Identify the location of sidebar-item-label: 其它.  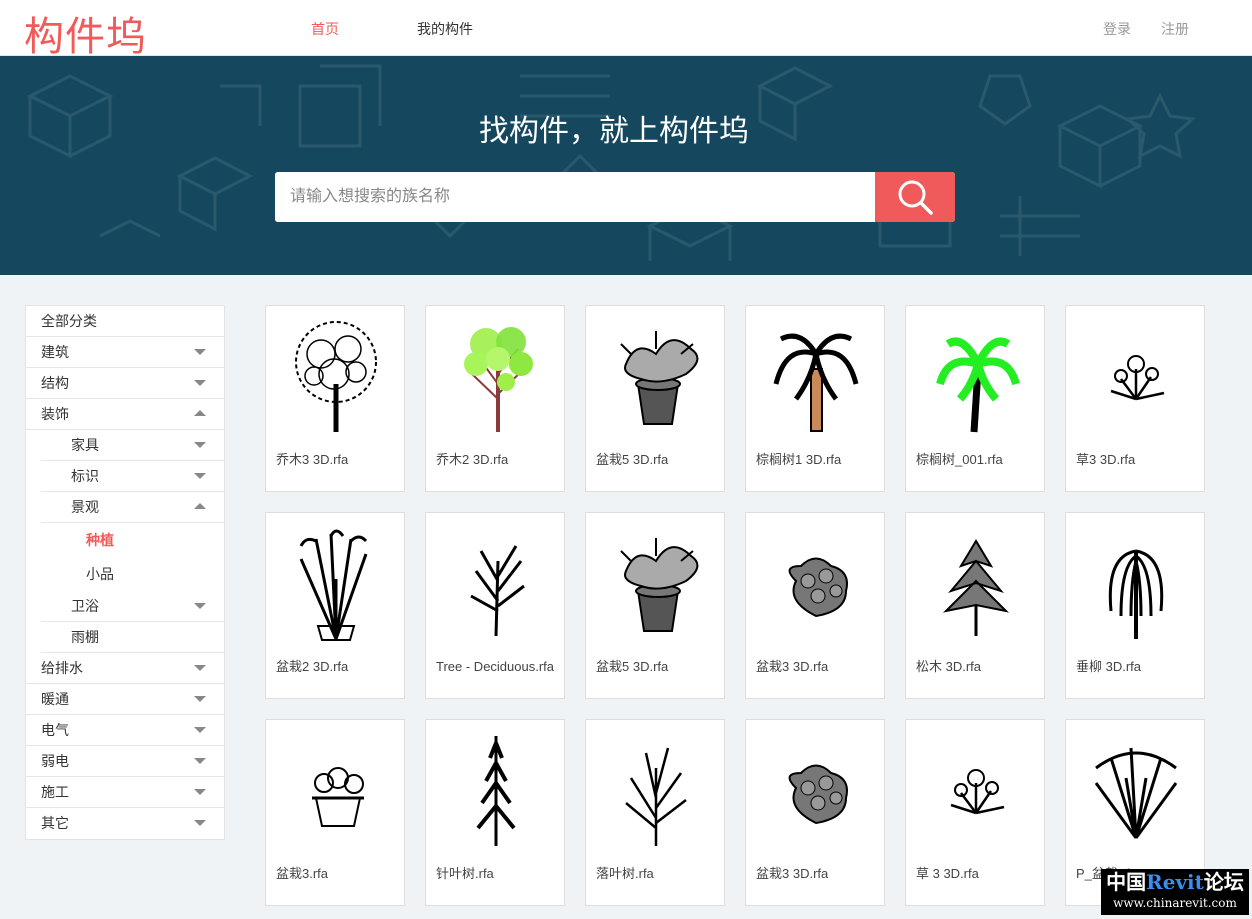
(55, 823).